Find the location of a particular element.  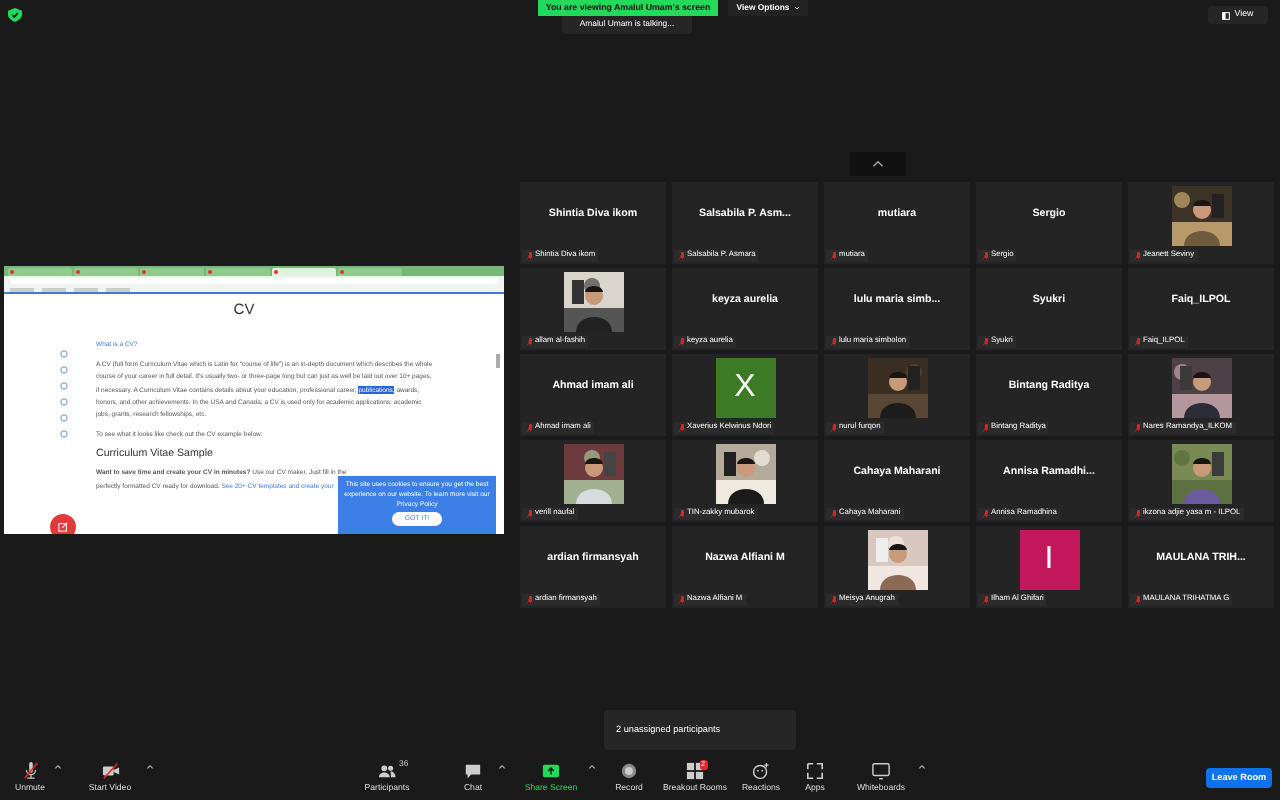

security-shield-icon is located at coordinates (15, 15).